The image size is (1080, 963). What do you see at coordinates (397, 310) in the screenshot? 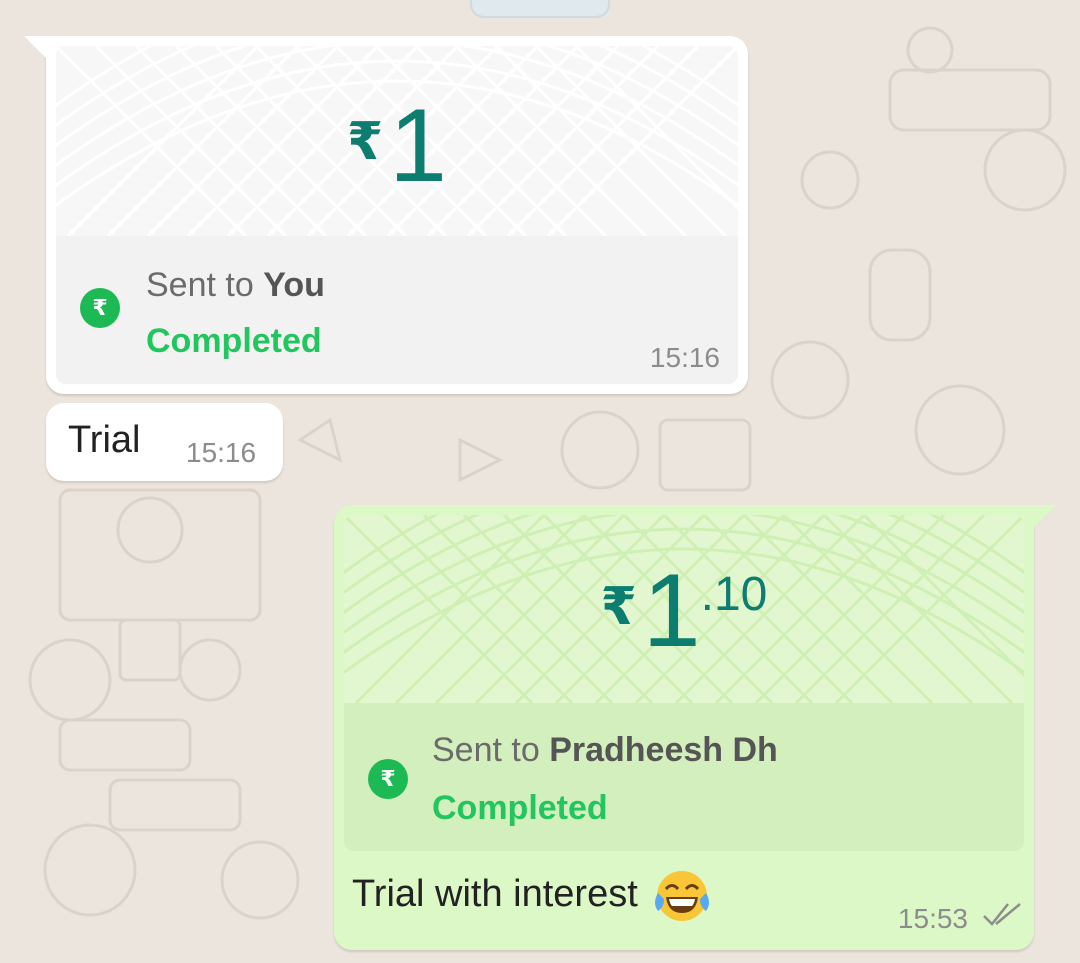
I see `payment-info: ₹ Sent to You Completed 15:16` at bounding box center [397, 310].